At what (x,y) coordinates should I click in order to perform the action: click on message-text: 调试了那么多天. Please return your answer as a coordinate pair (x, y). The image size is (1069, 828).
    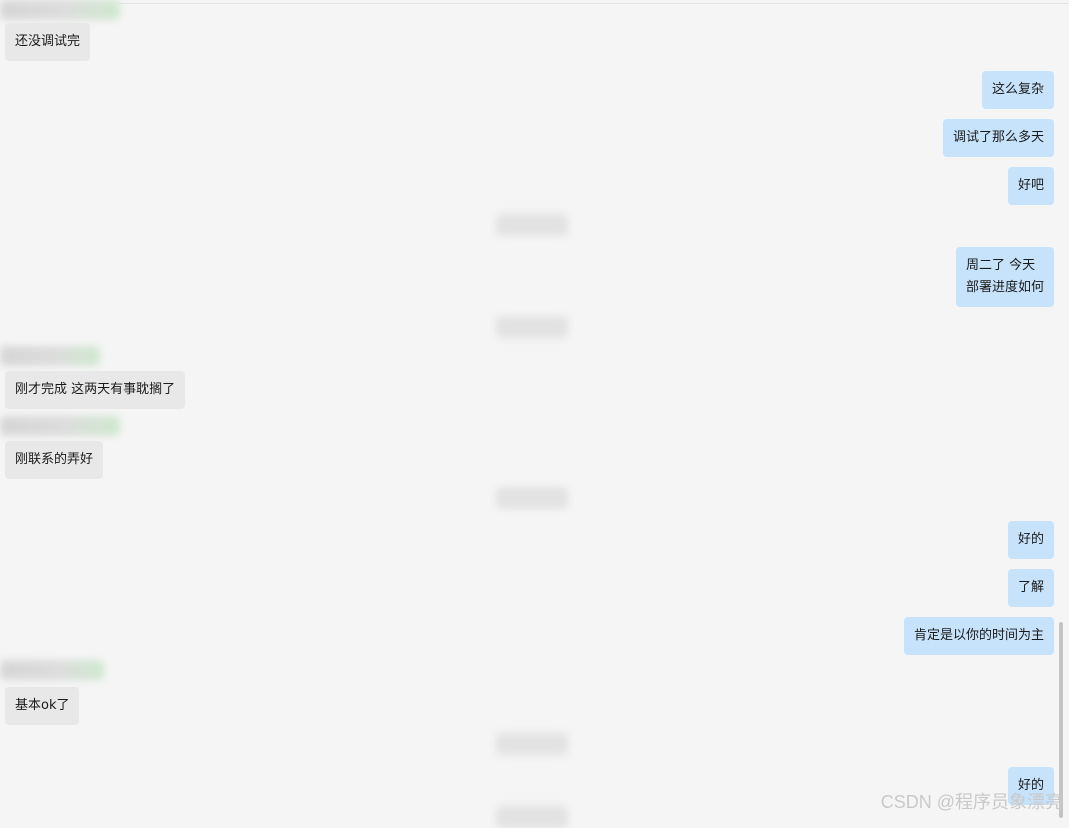
    Looking at the image, I should click on (998, 137).